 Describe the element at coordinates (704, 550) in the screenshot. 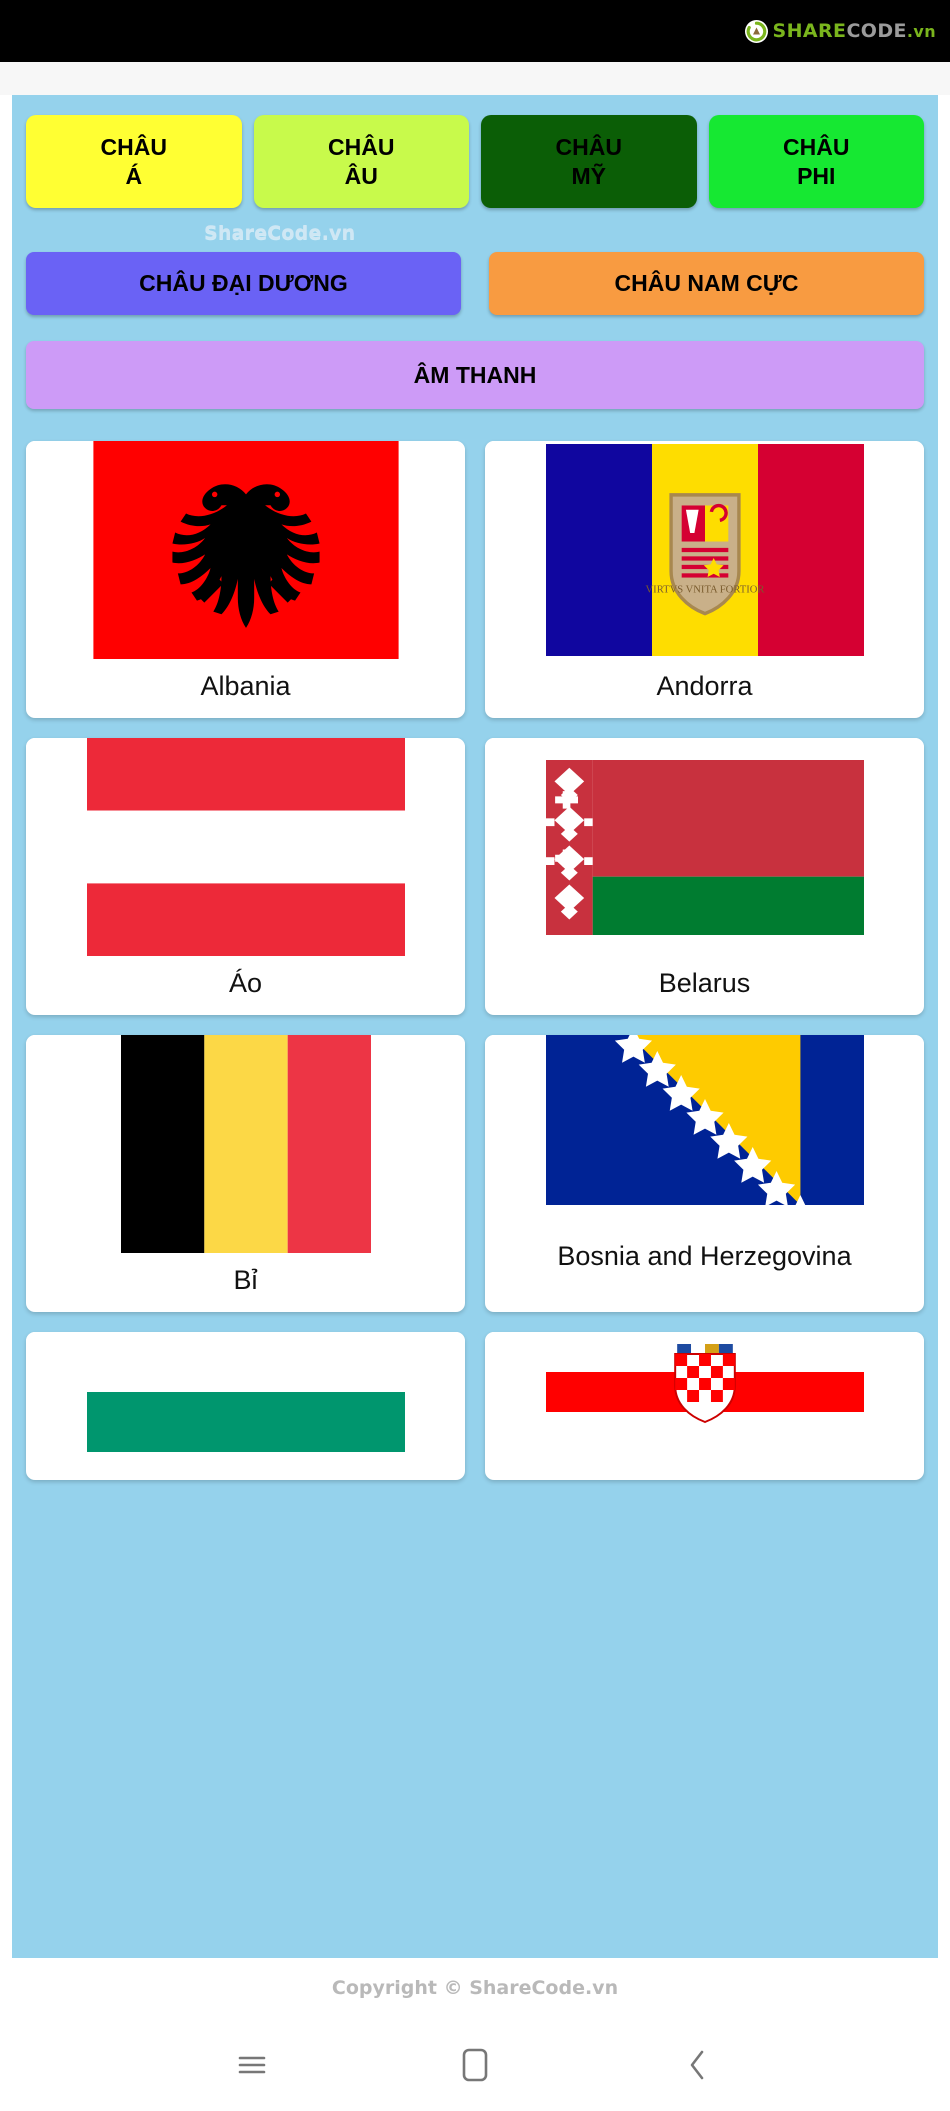

I see `flag-image-andorra: VIRTVS VNITA FORTIOR` at that location.